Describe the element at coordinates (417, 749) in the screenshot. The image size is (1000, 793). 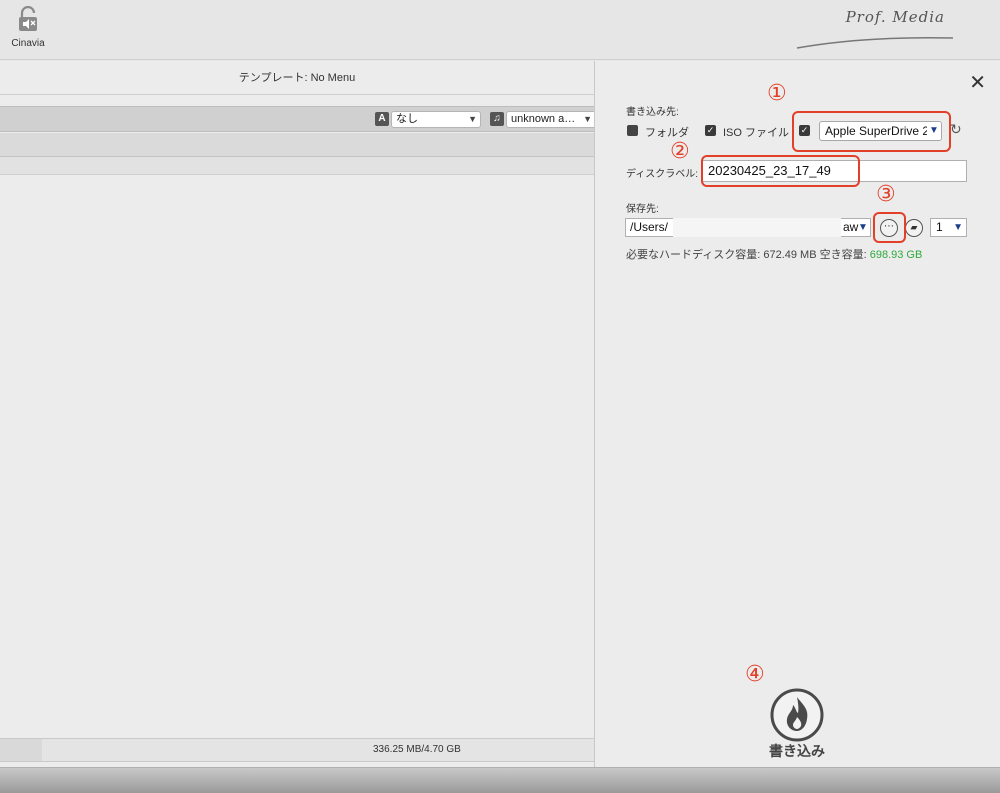
I see `capacity-text: 336.25 MB/4.70 GB` at that location.